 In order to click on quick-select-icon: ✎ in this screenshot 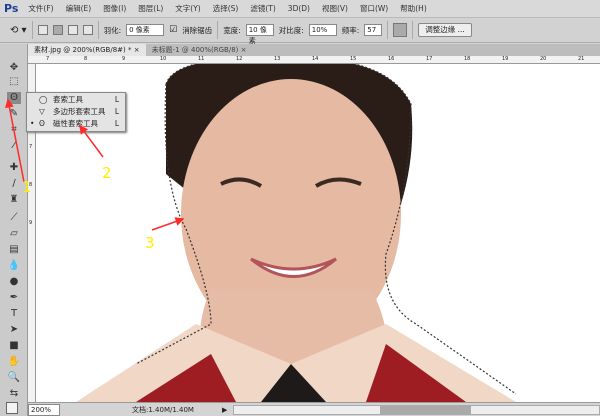, I will do `click(14, 114)`.